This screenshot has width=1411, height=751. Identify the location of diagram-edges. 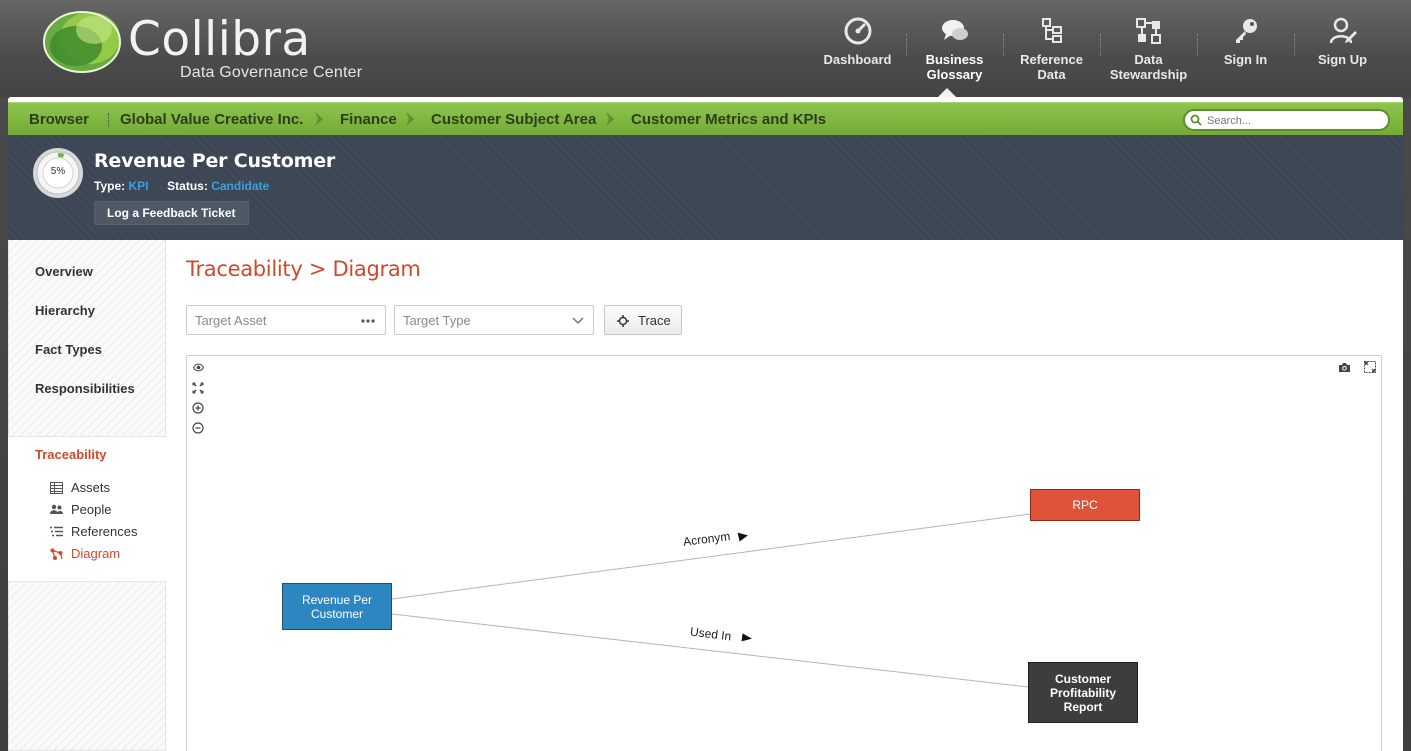
(711, 600).